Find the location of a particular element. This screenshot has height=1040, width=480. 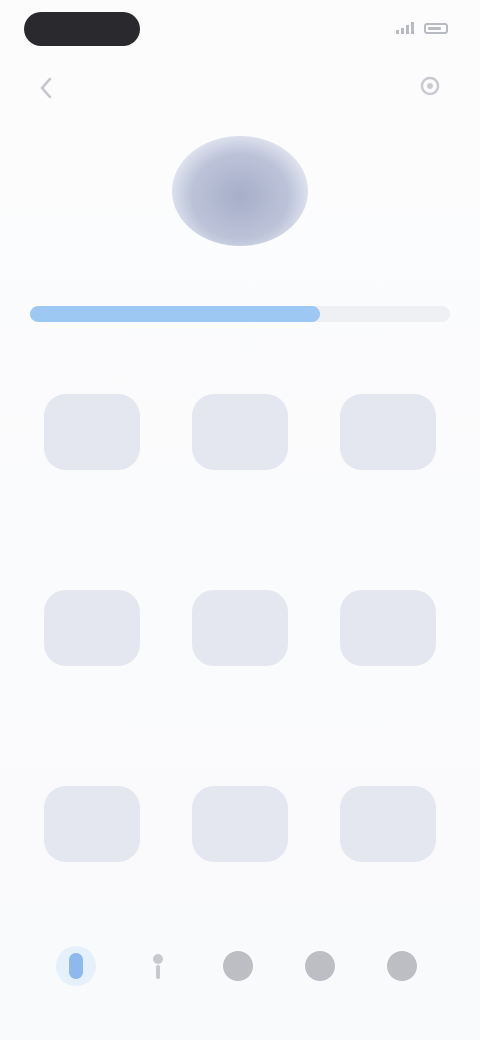

status-icons is located at coordinates (418, 28).